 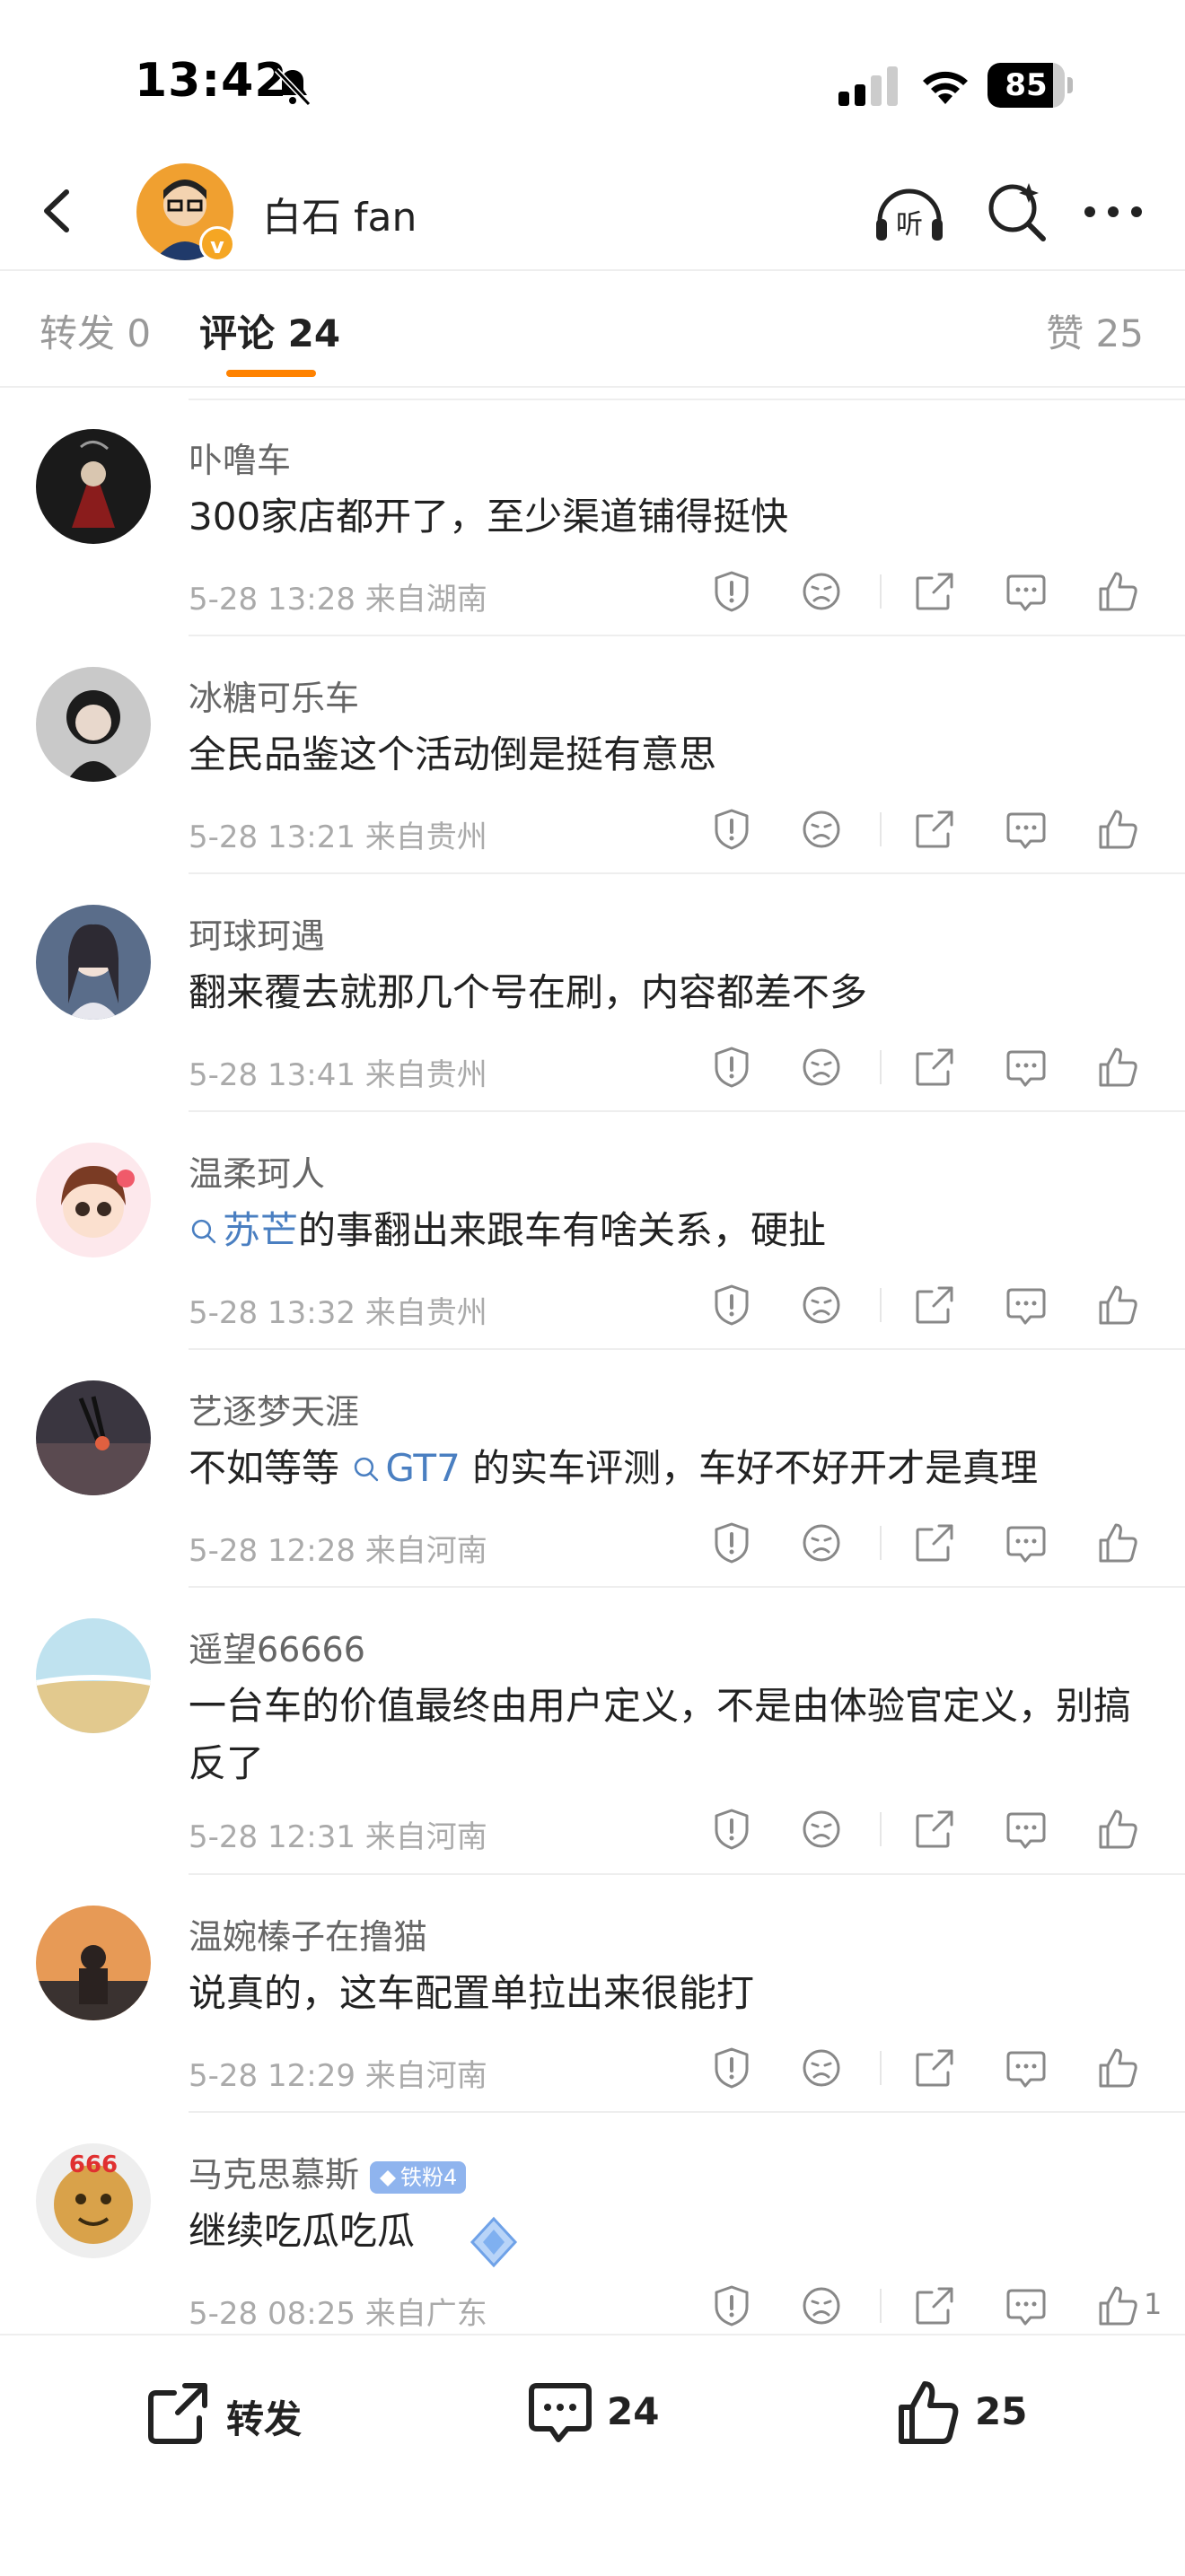 I want to click on comment-text-segment: 翻来覆去就那几个号在刷，内容都差不多, so click(x=528, y=992).